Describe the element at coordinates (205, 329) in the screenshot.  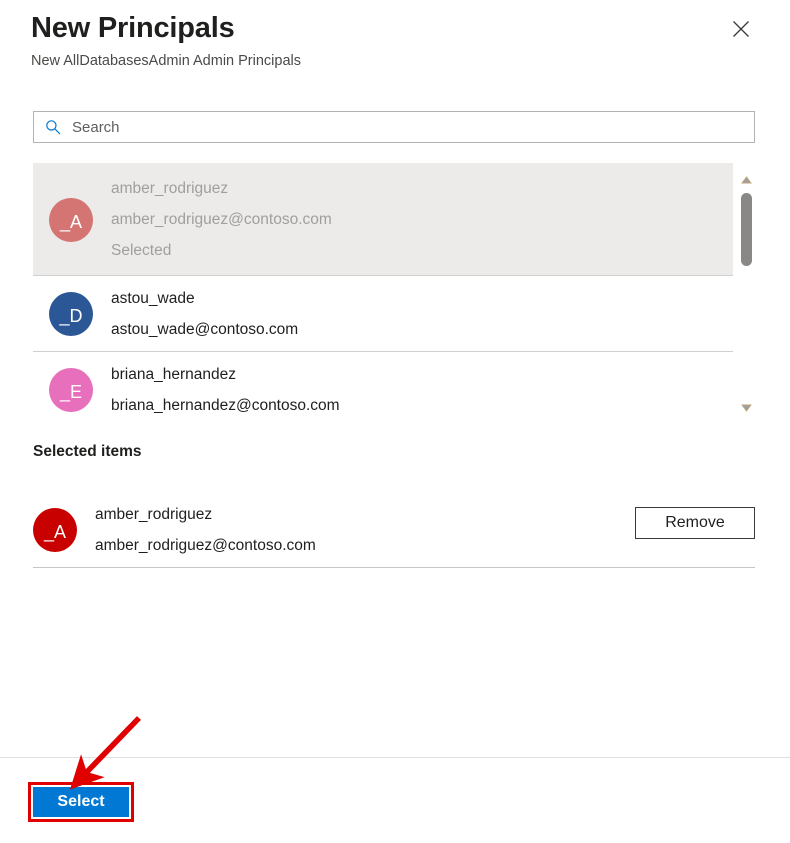
I see `list-item-email: astou_wade@contoso.com` at that location.